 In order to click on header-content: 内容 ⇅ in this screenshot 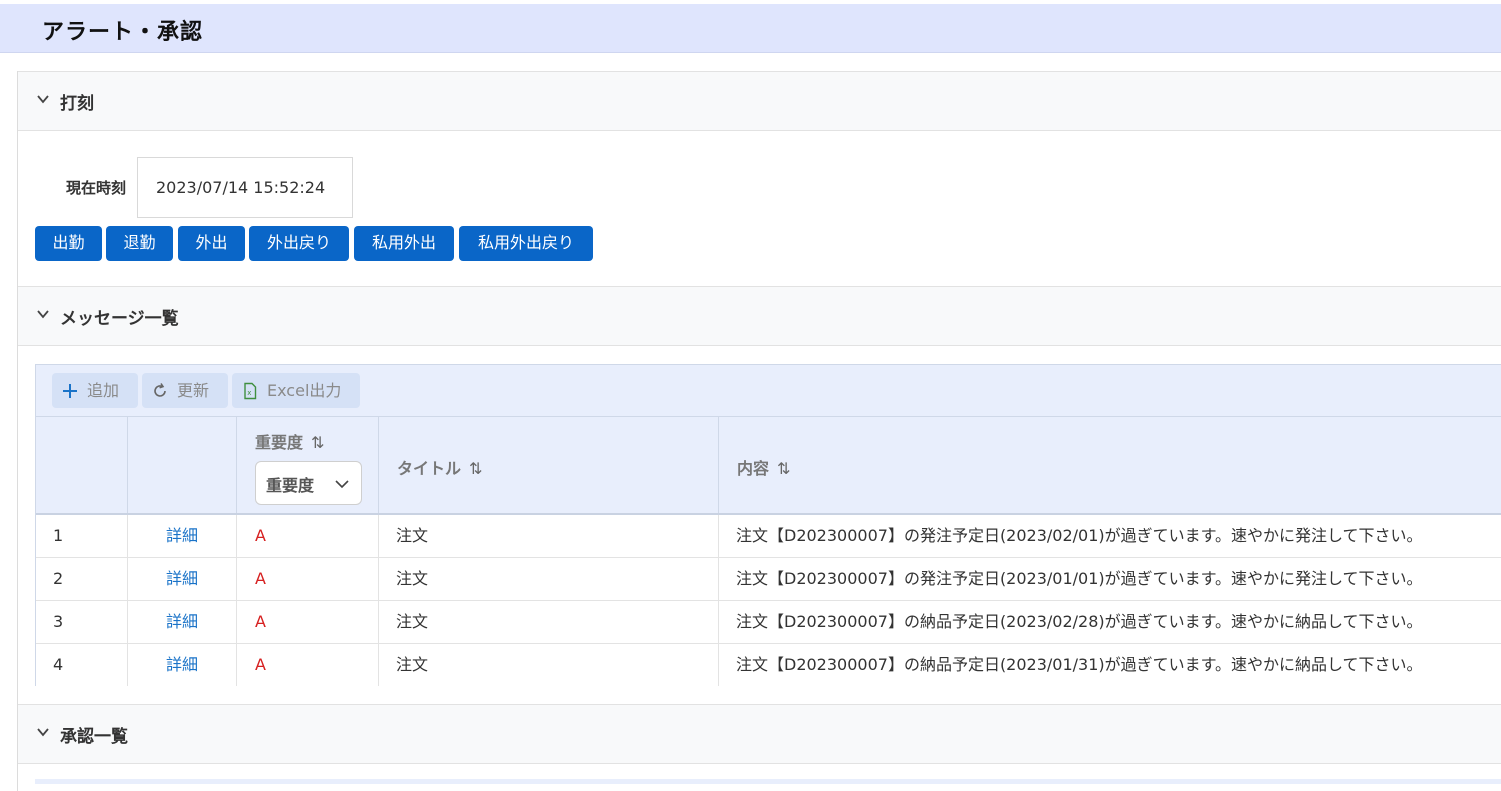, I will do `click(1110, 465)`.